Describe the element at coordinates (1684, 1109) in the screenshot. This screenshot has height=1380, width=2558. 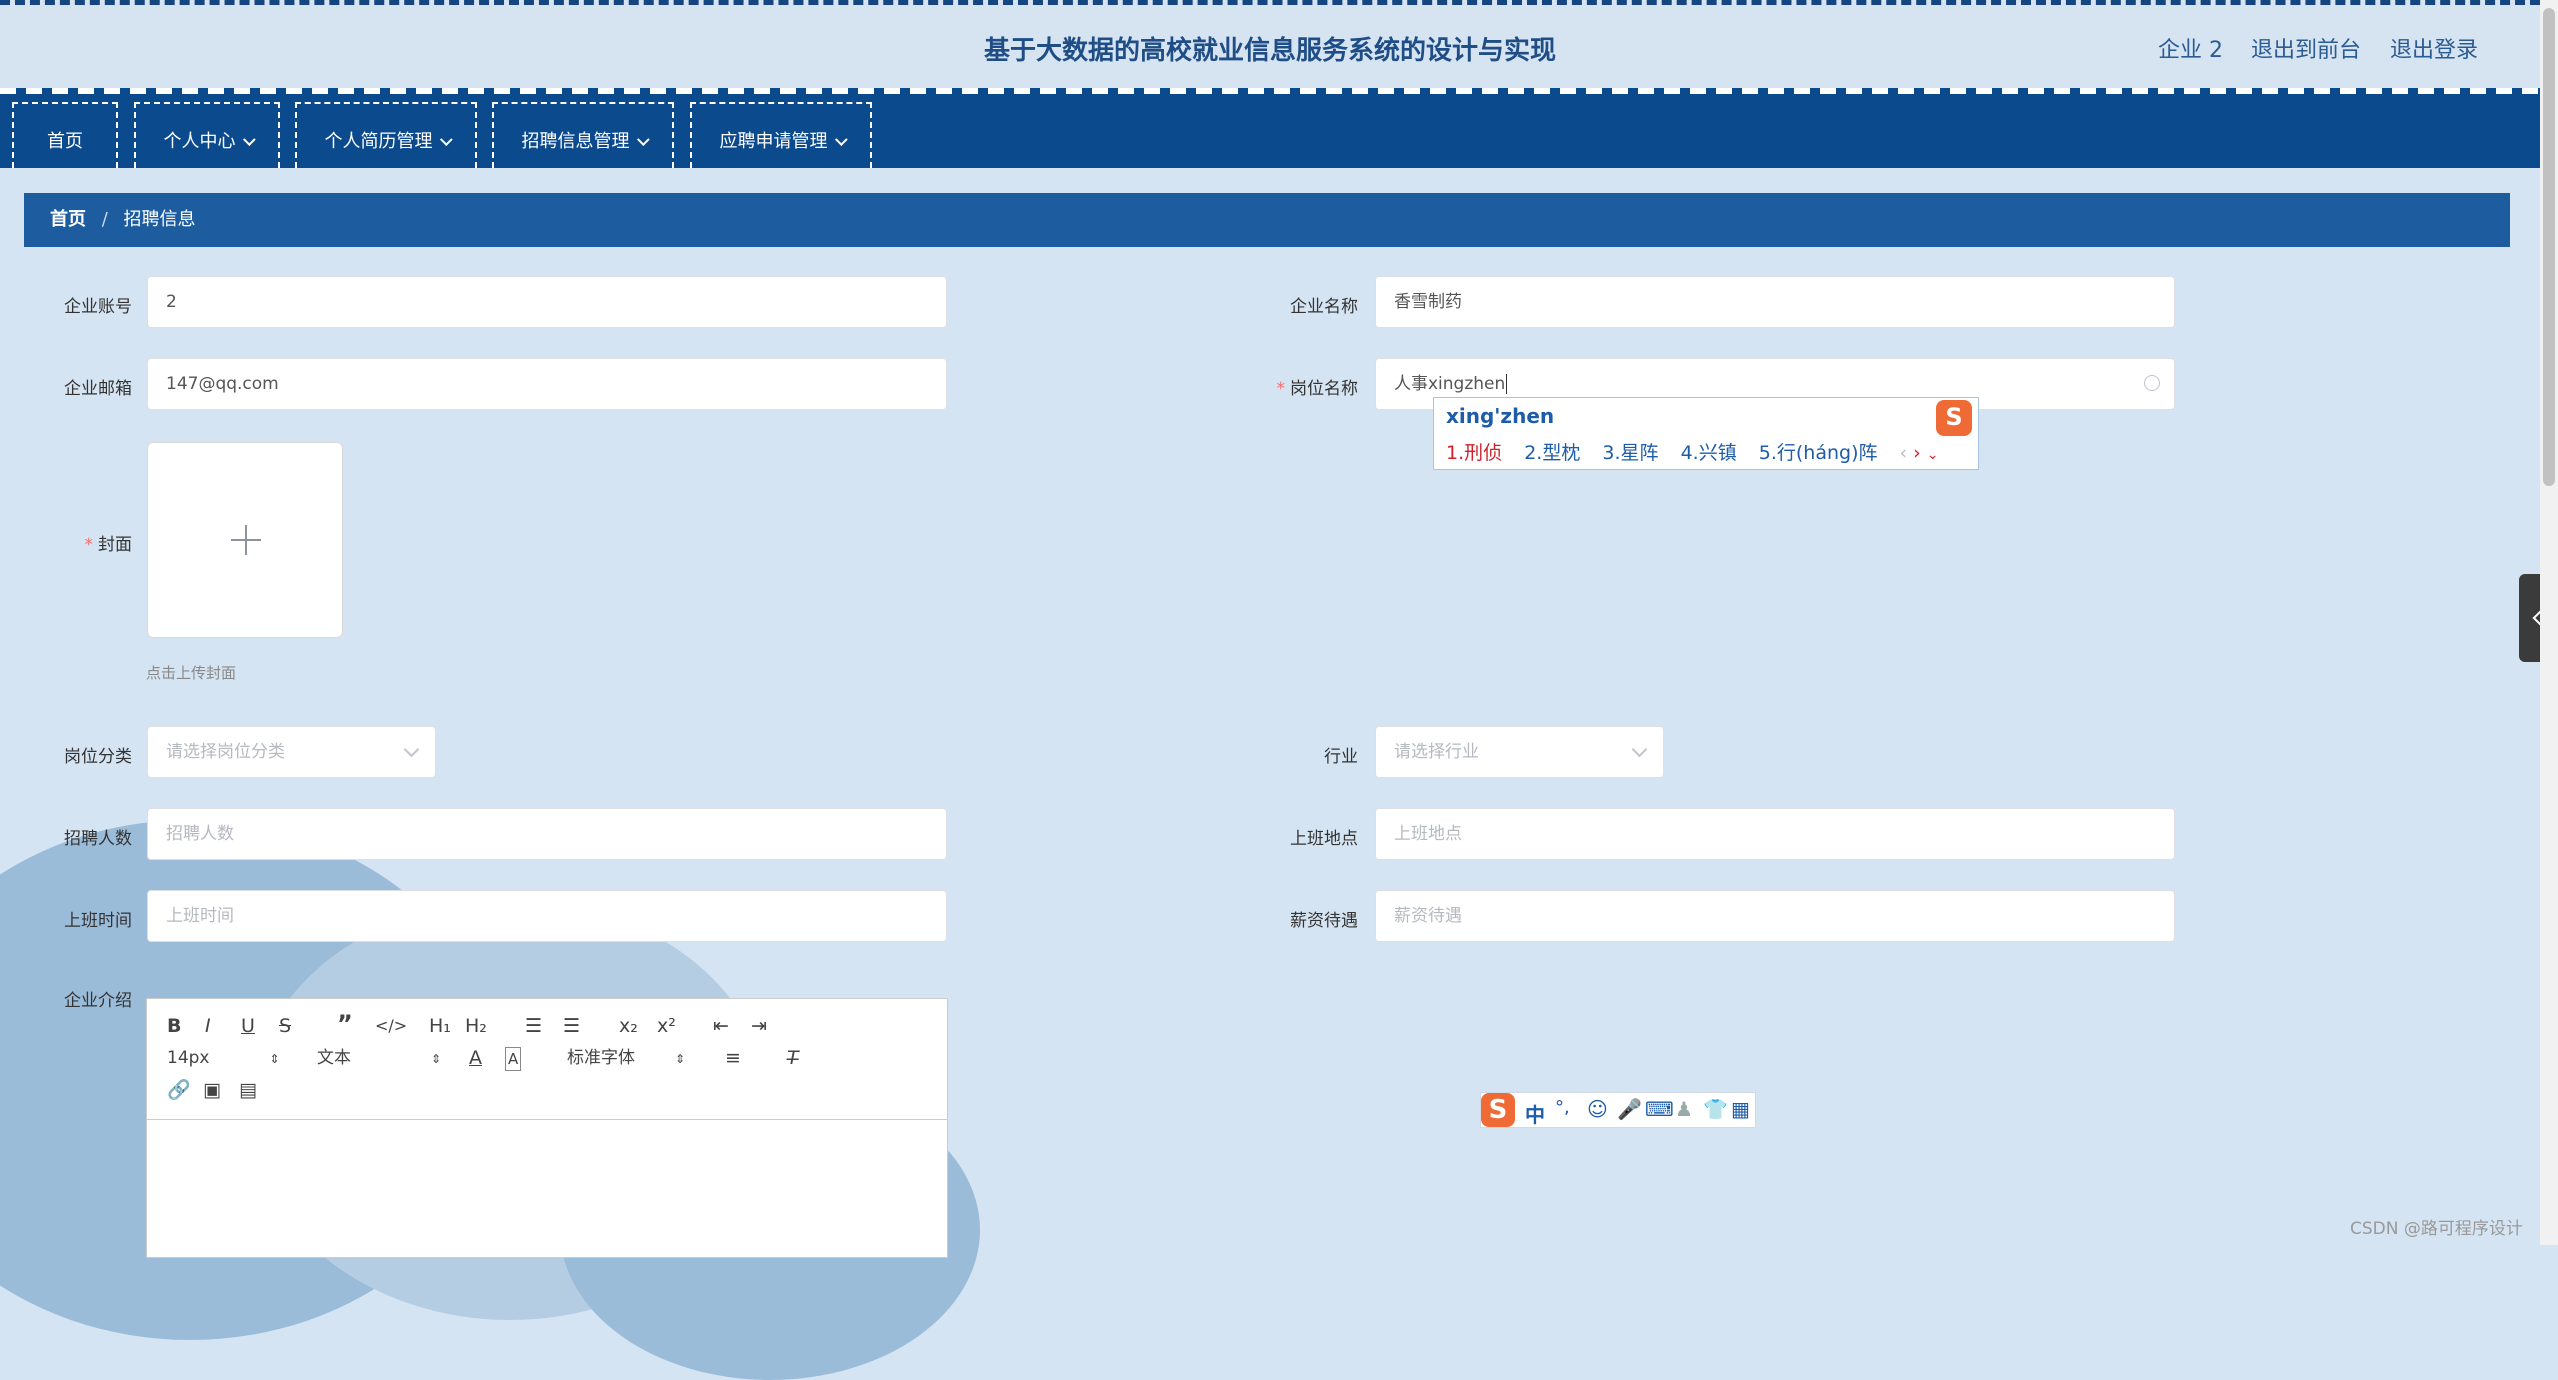
I see `user-icon: ♟` at that location.